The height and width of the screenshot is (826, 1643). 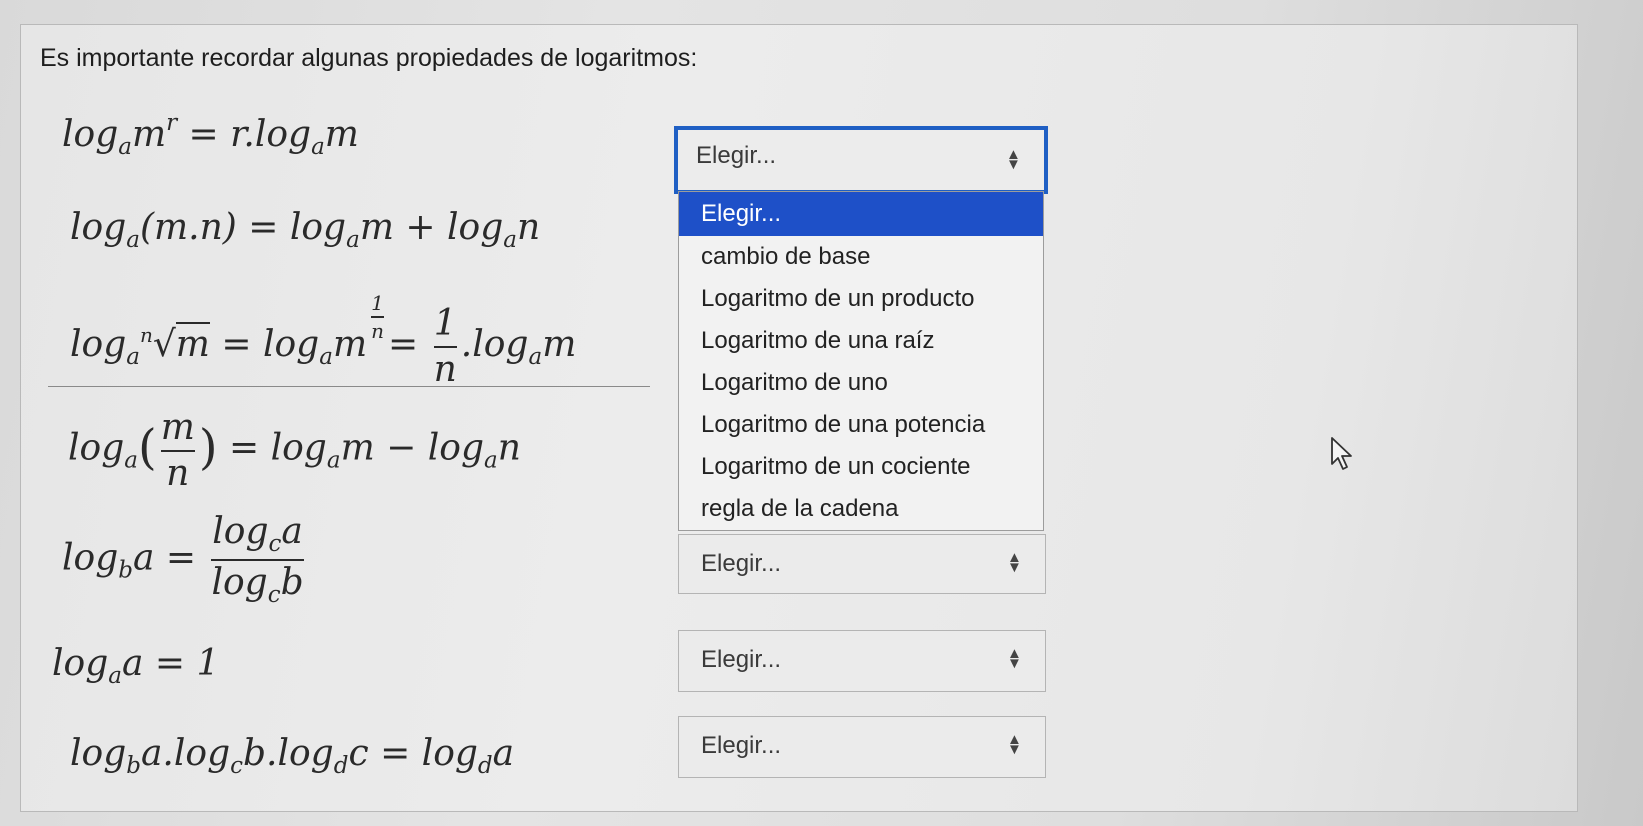 What do you see at coordinates (183, 560) in the screenshot?
I see `formula-change-of-base: logba = logca logcb` at bounding box center [183, 560].